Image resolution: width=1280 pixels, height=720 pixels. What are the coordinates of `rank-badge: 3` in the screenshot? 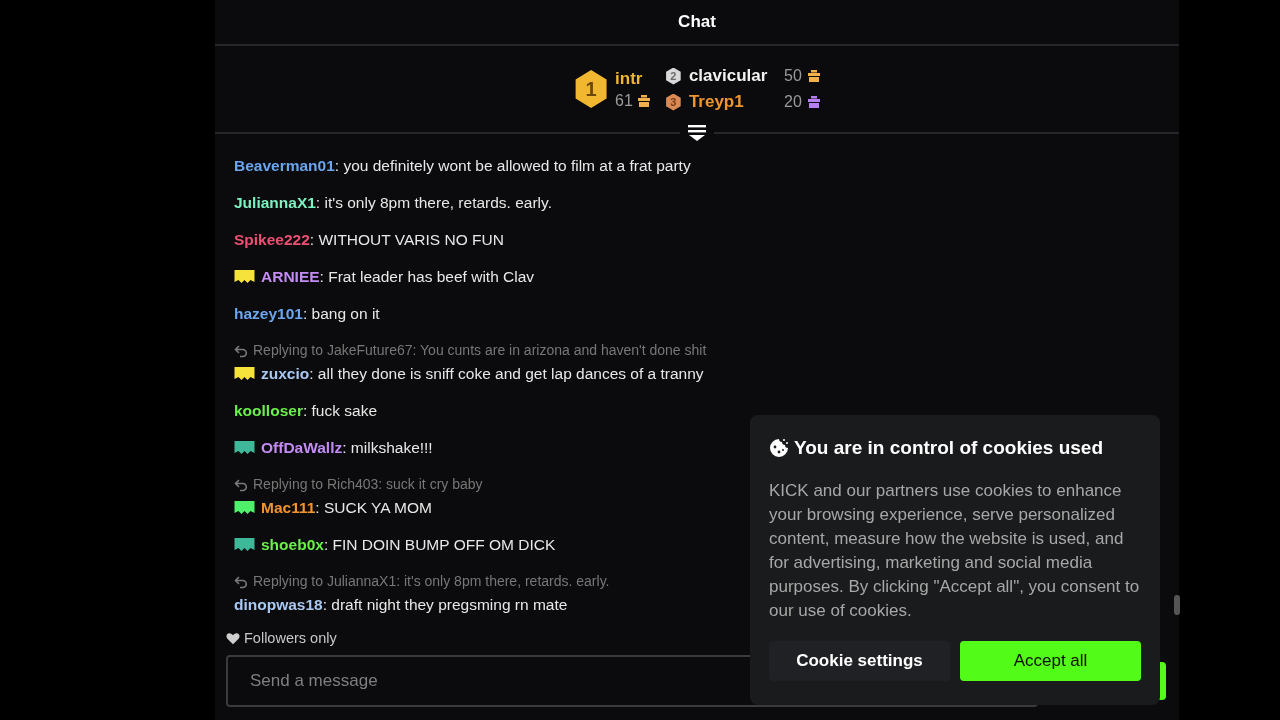 It's located at (673, 102).